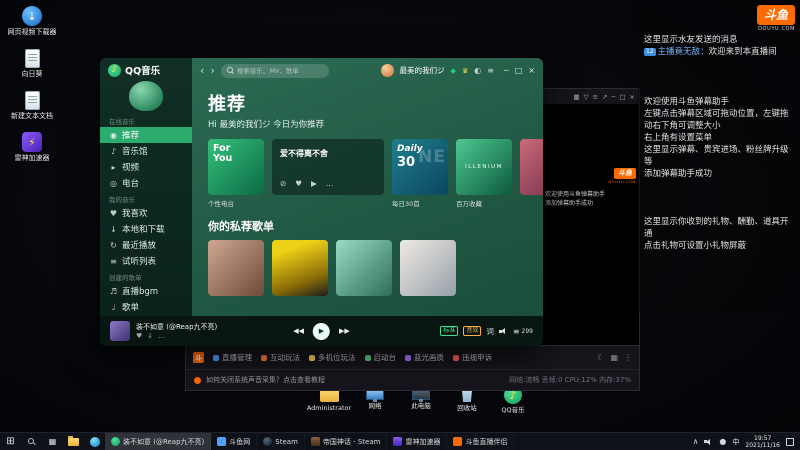 The image size is (800, 450). I want to click on tray-expand-icon: ∧, so click(696, 441).